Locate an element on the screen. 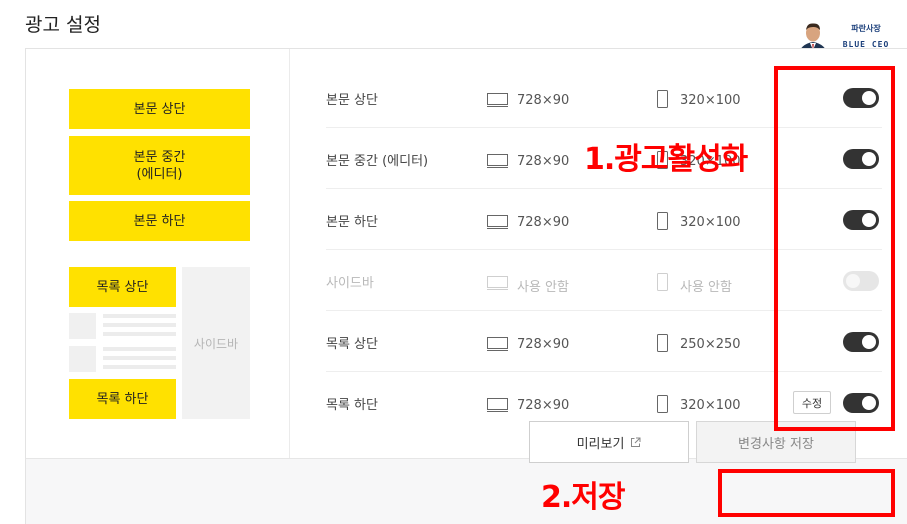  ad-row-name: 본문 하단 is located at coordinates (352, 222).